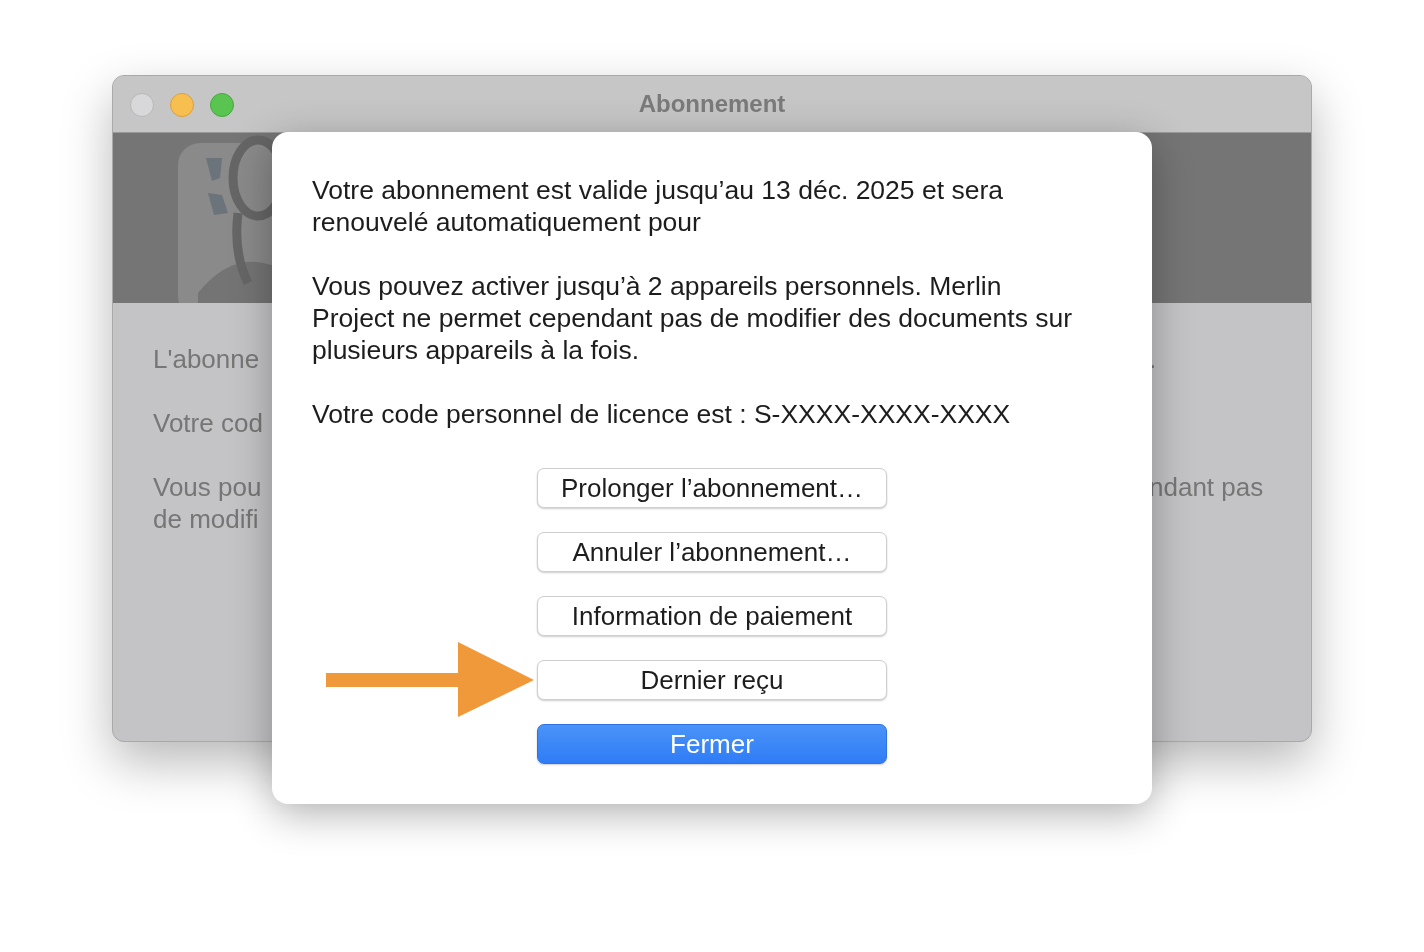 This screenshot has height=952, width=1424. What do you see at coordinates (712, 680) in the screenshot?
I see `dialog-button: Dernier reçu` at bounding box center [712, 680].